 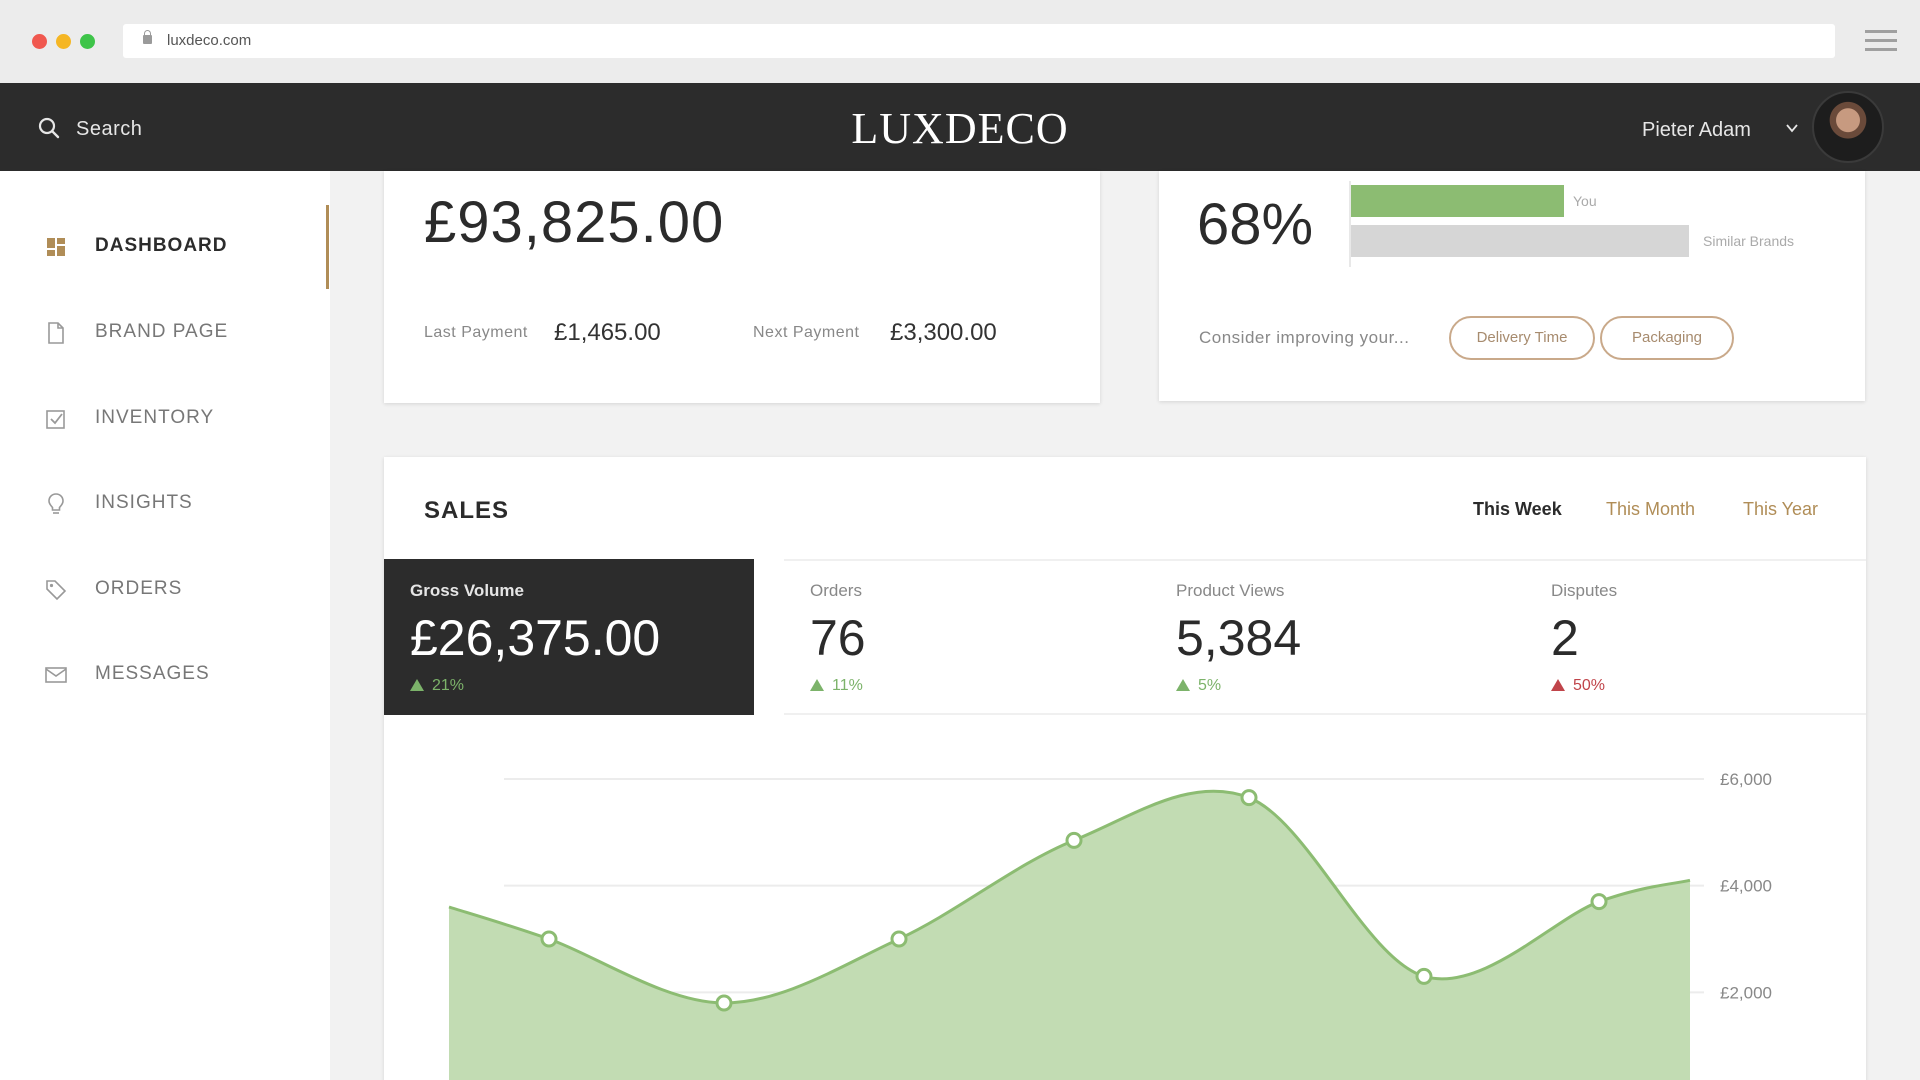 I want to click on you-label: You, so click(x=1585, y=201).